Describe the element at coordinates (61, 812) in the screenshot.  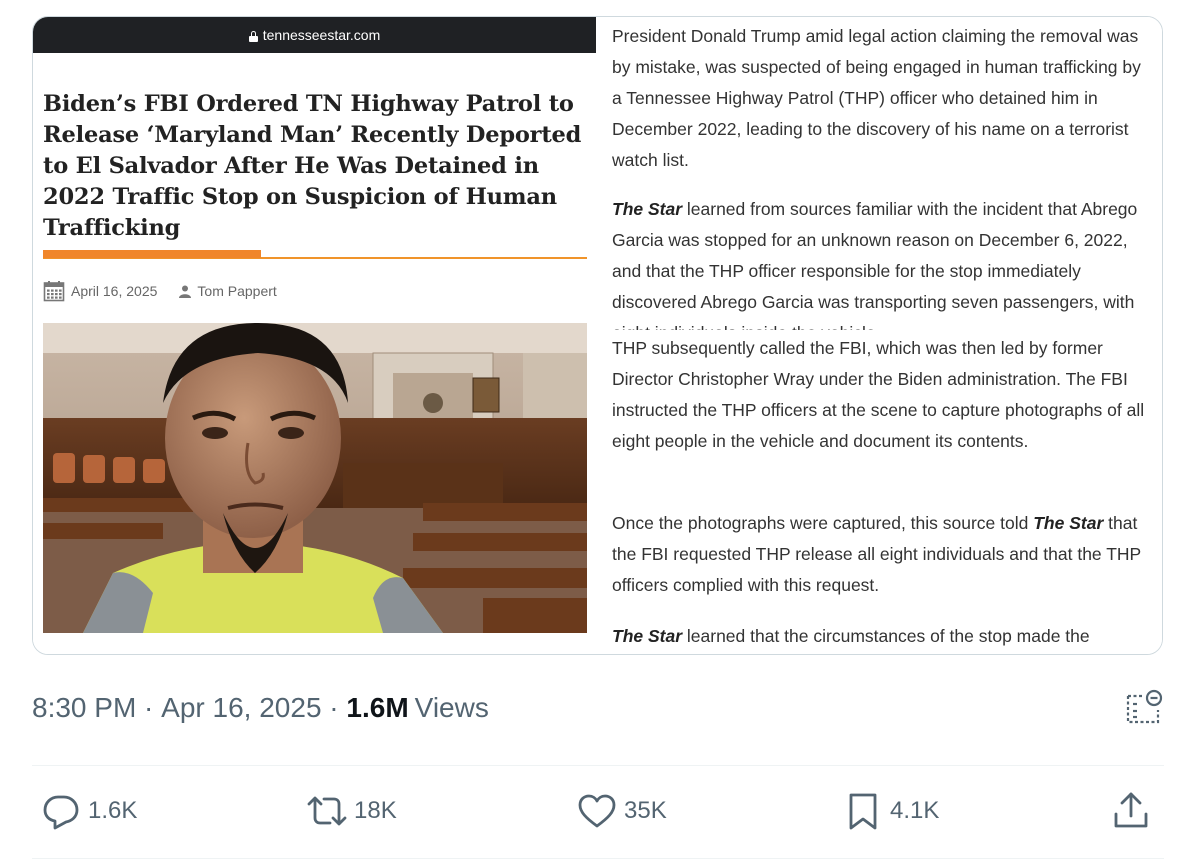
I see `reply-icon` at that location.